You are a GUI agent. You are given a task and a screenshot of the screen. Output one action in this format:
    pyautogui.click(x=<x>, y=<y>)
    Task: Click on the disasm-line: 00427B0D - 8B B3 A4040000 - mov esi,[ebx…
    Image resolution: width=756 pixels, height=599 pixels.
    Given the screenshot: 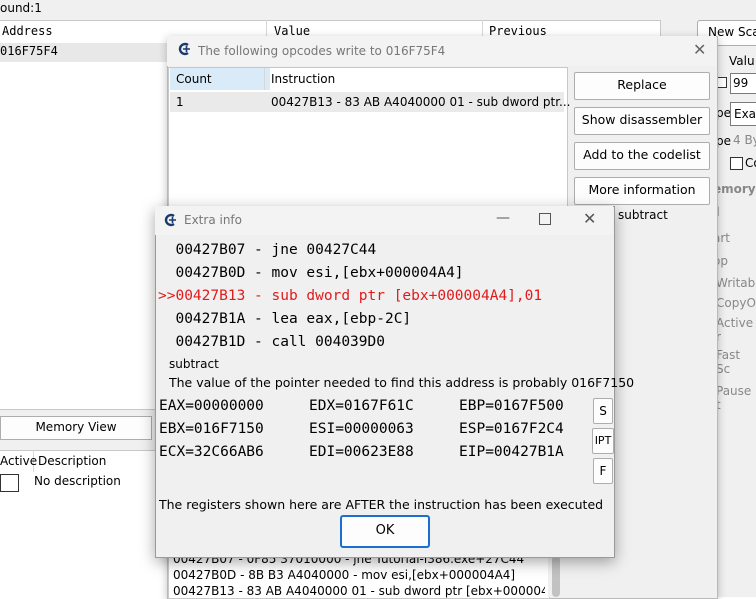 What is the action you would take?
    pyautogui.click(x=344, y=575)
    